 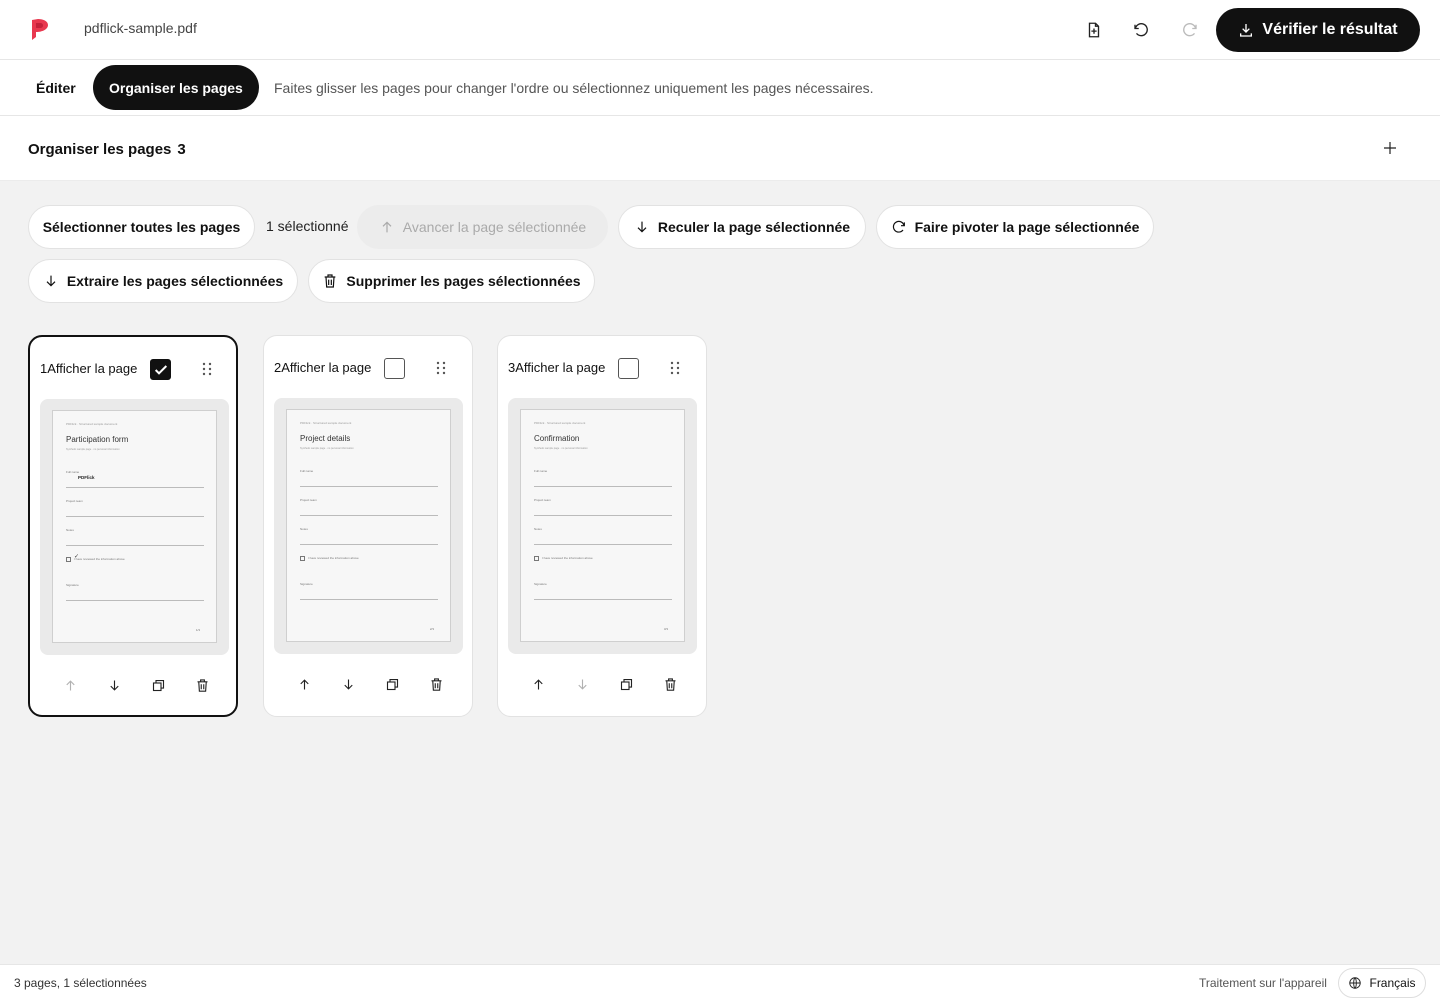 I want to click on verify-result-button: Vérifier le résultat, so click(x=1318, y=30).